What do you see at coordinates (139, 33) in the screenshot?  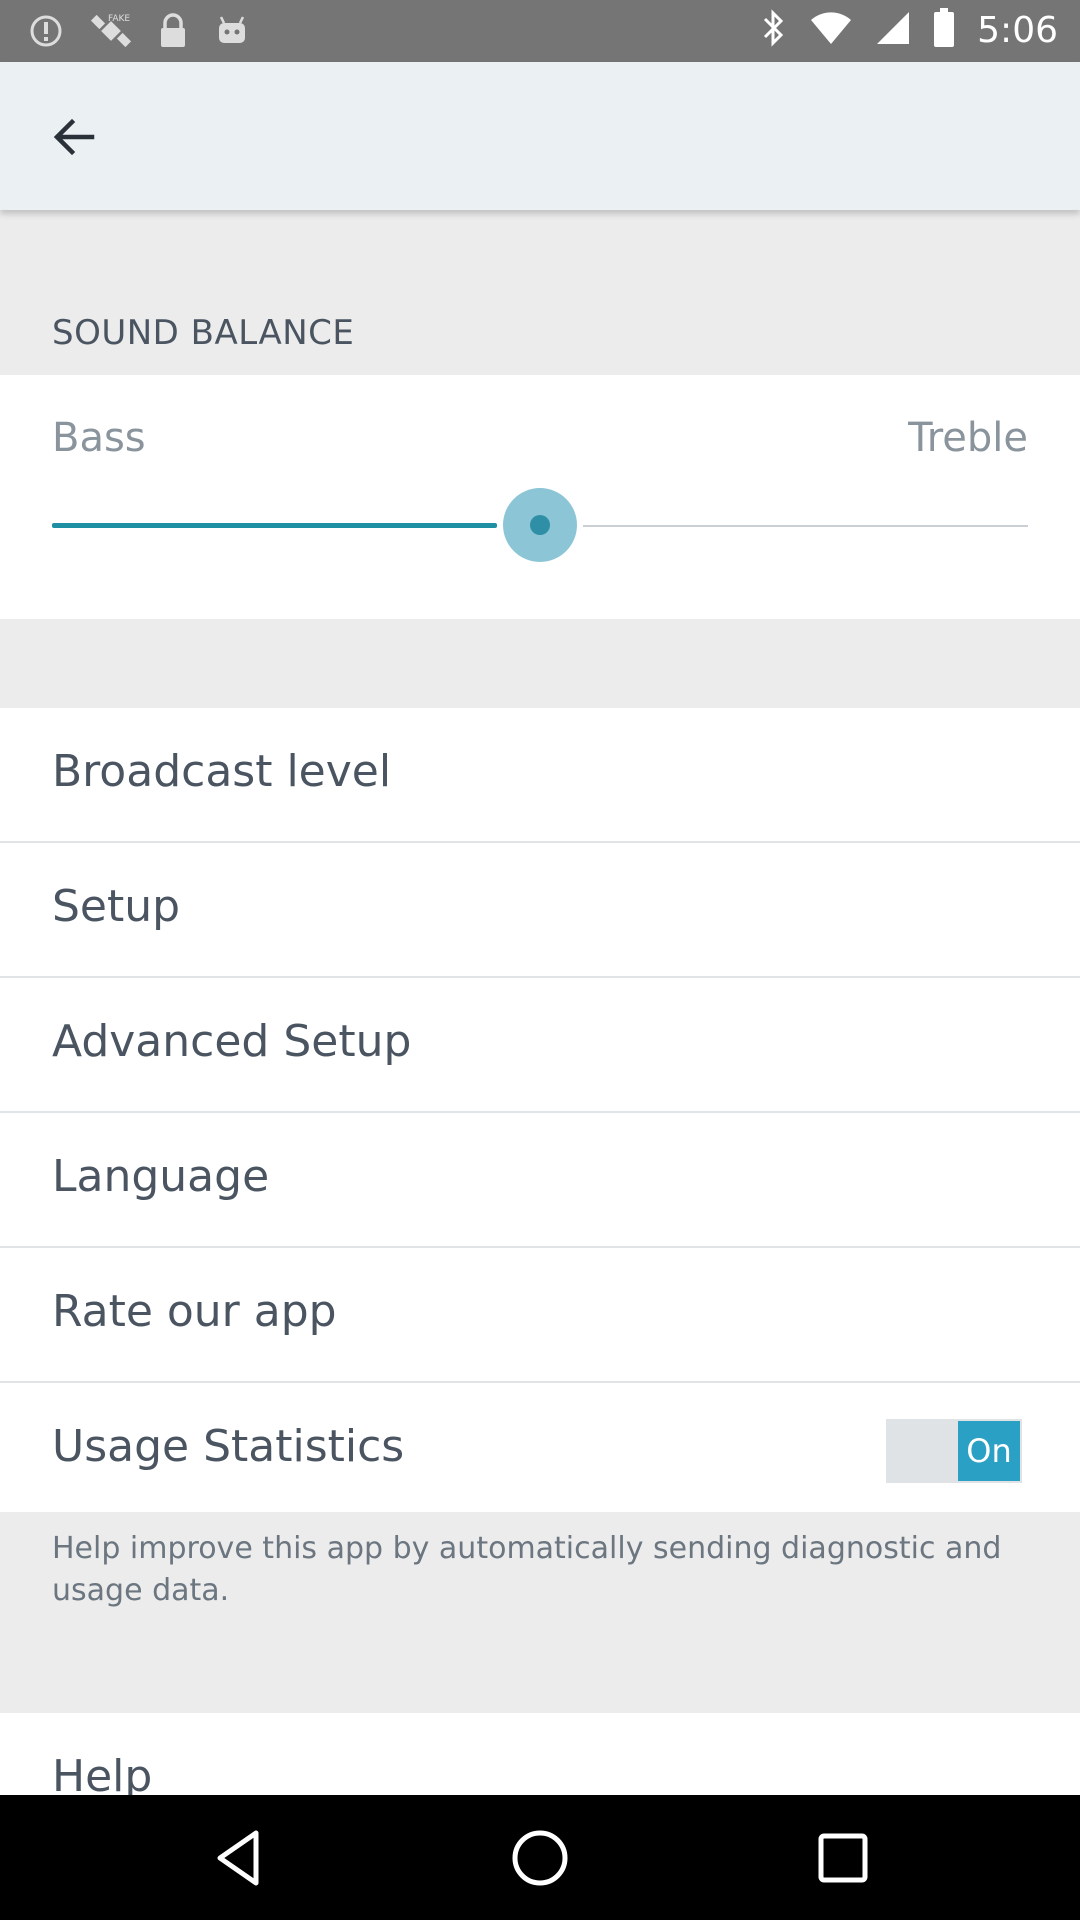 I see `status-bar-notifications: FAKE` at bounding box center [139, 33].